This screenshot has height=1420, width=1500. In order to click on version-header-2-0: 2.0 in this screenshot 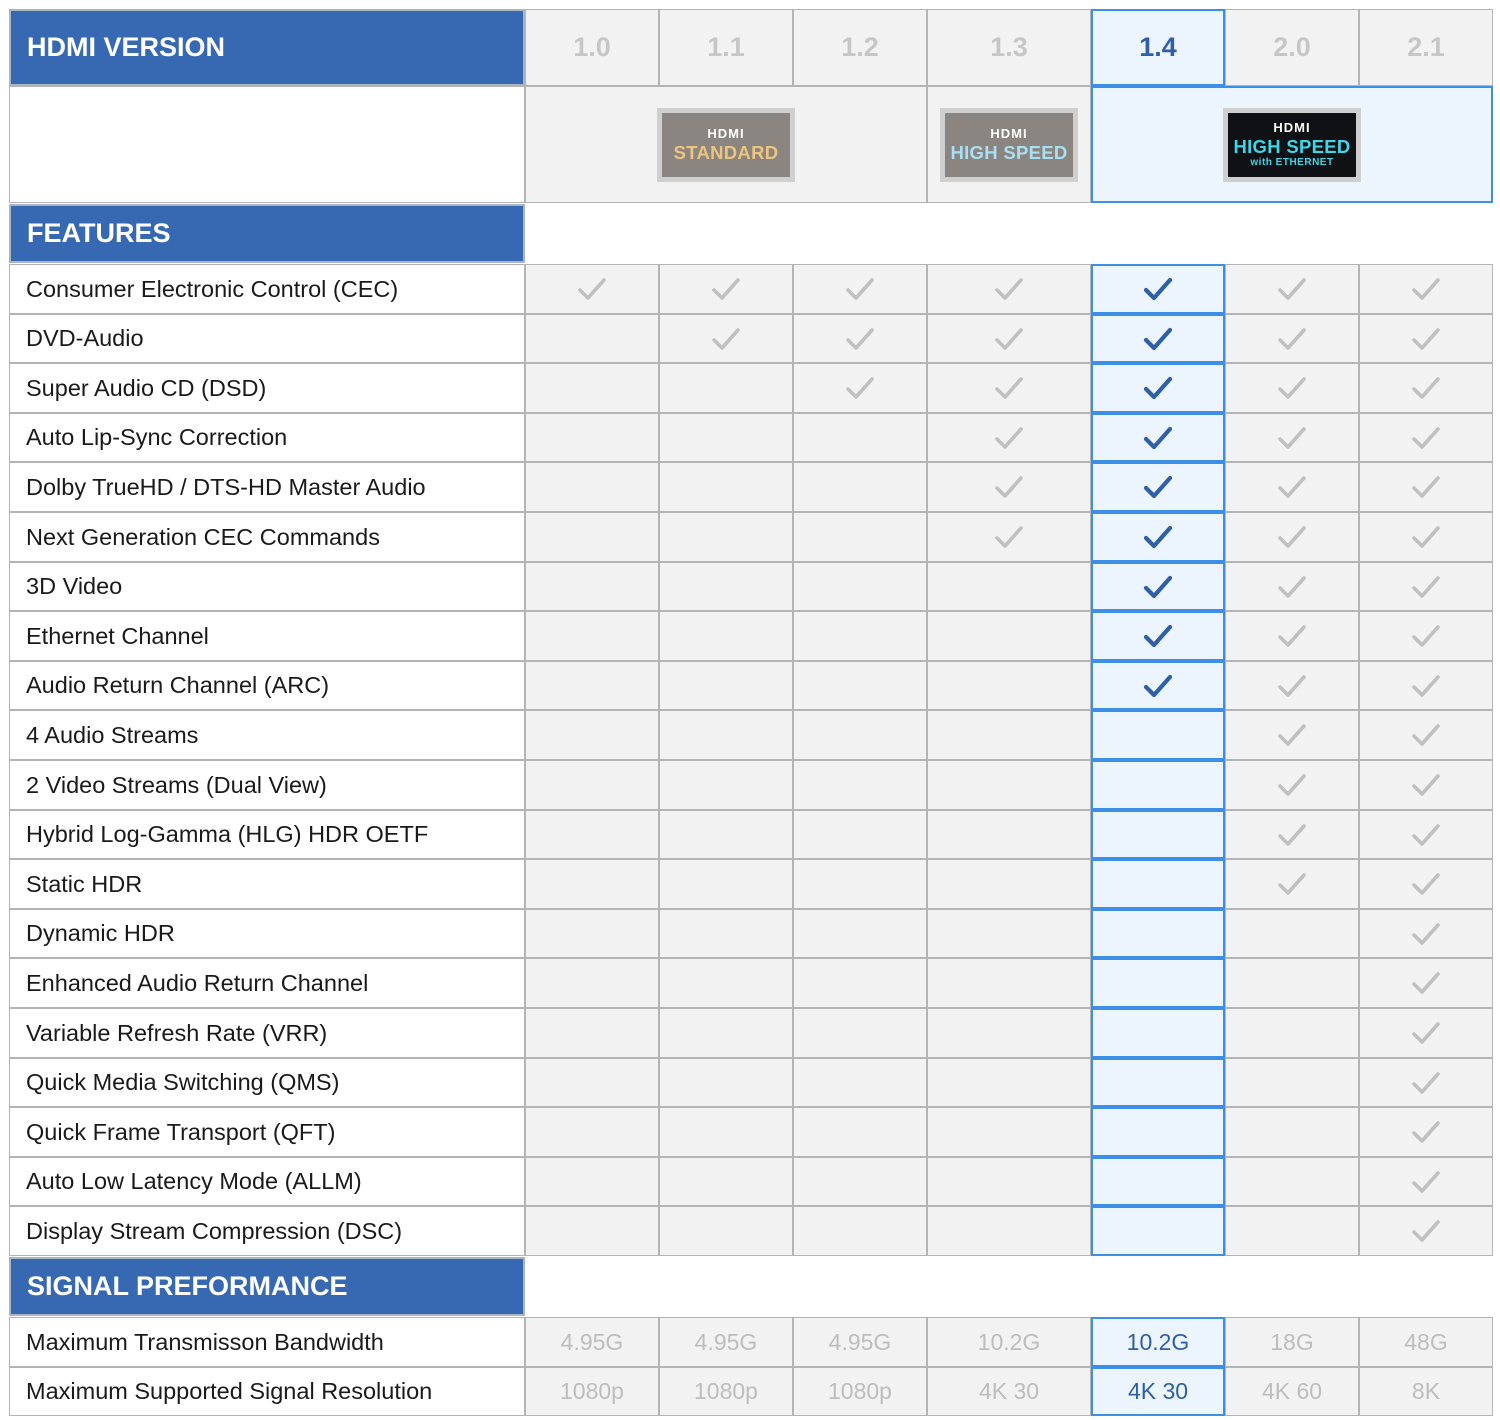, I will do `click(1292, 47)`.